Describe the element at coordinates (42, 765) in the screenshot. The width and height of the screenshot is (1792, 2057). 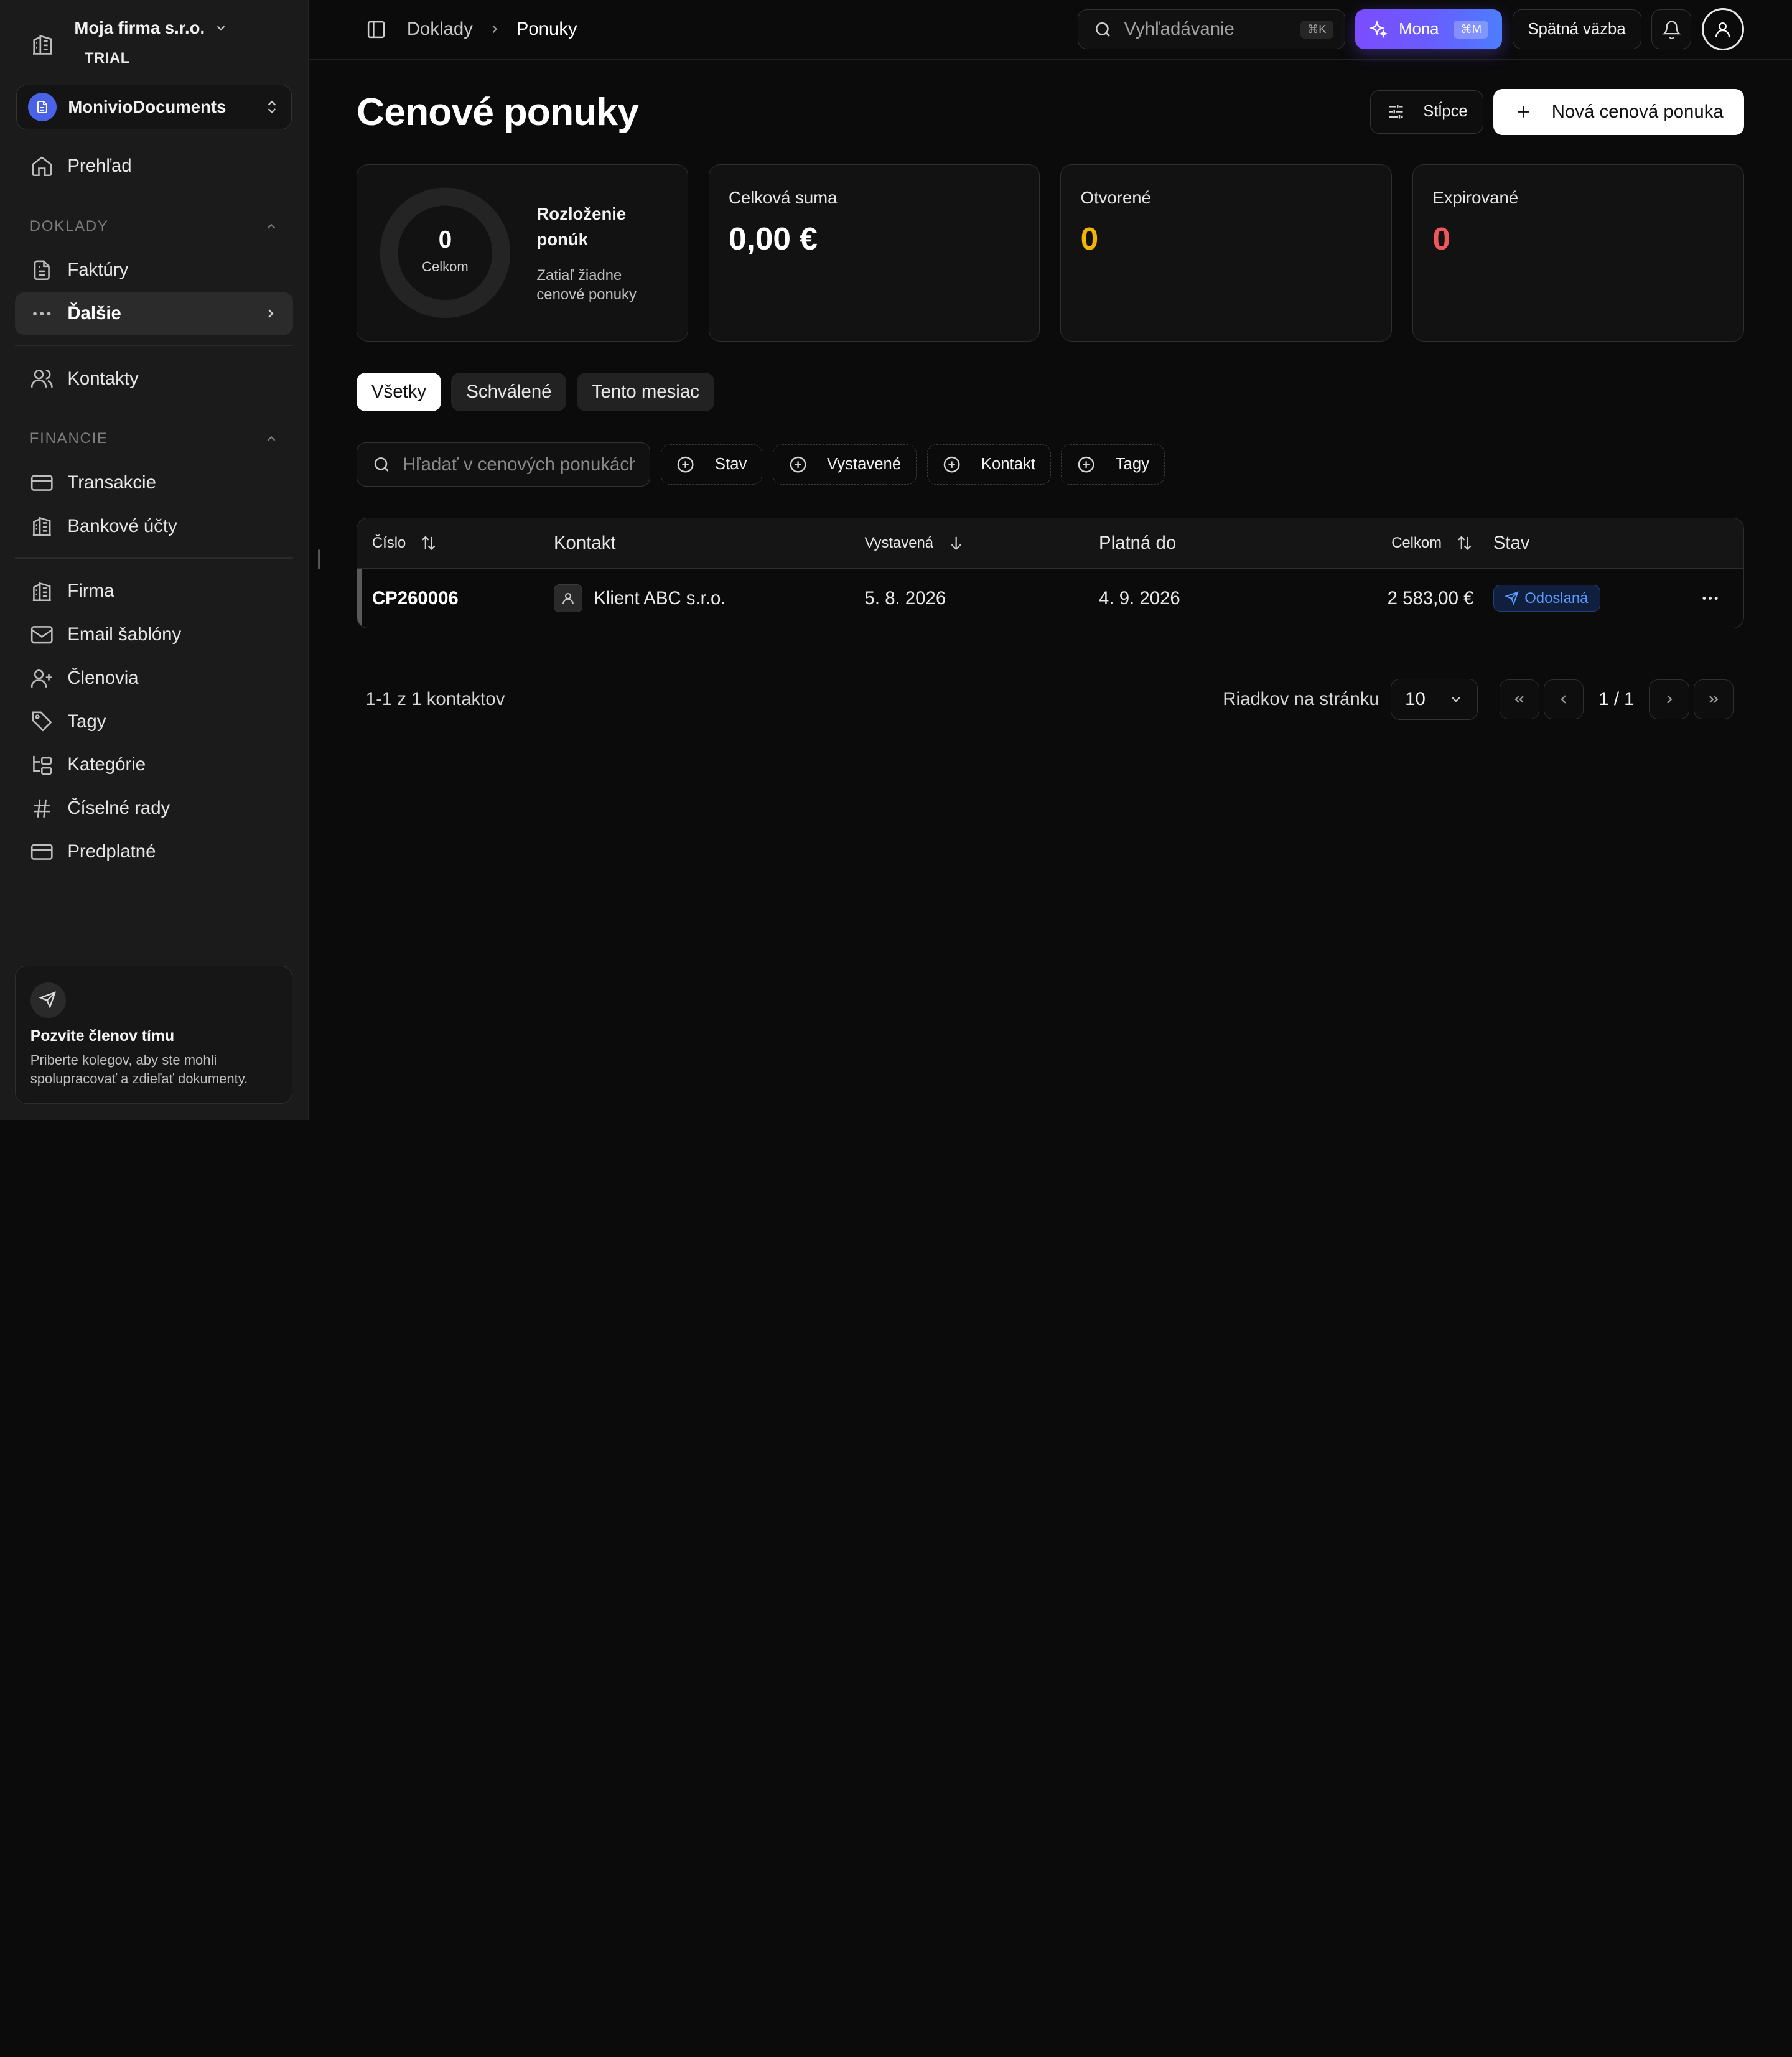
I see `folder-tree-icon` at that location.